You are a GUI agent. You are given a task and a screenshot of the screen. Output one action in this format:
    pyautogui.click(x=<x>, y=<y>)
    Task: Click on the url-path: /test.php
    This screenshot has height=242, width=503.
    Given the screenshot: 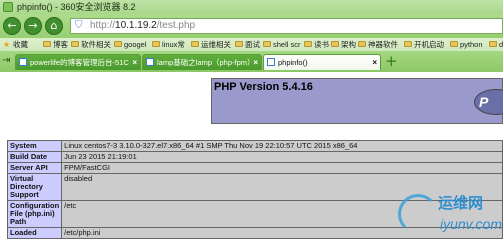 What is the action you would take?
    pyautogui.click(x=176, y=25)
    